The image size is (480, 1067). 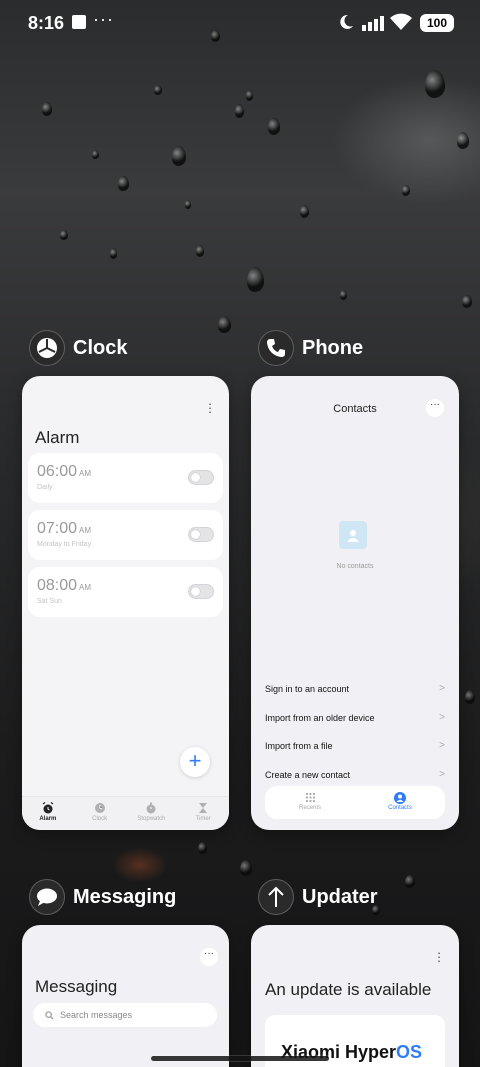 I want to click on create-contact-option: Create a new contact >, so click(x=355, y=774).